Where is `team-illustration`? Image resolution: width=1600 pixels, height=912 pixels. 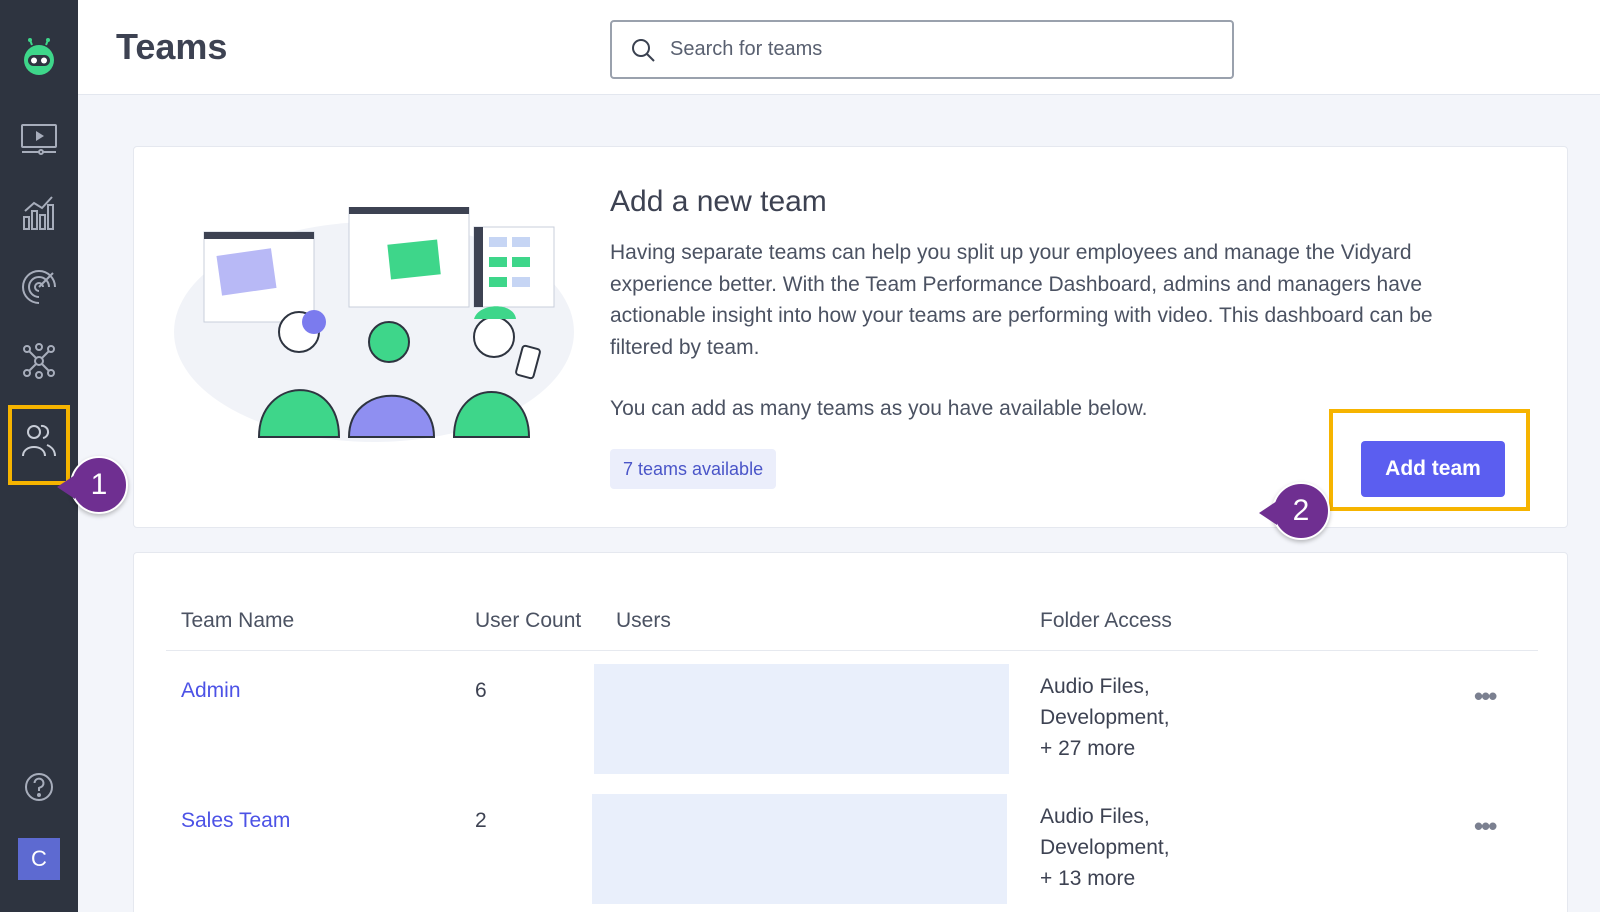 team-illustration is located at coordinates (374, 324).